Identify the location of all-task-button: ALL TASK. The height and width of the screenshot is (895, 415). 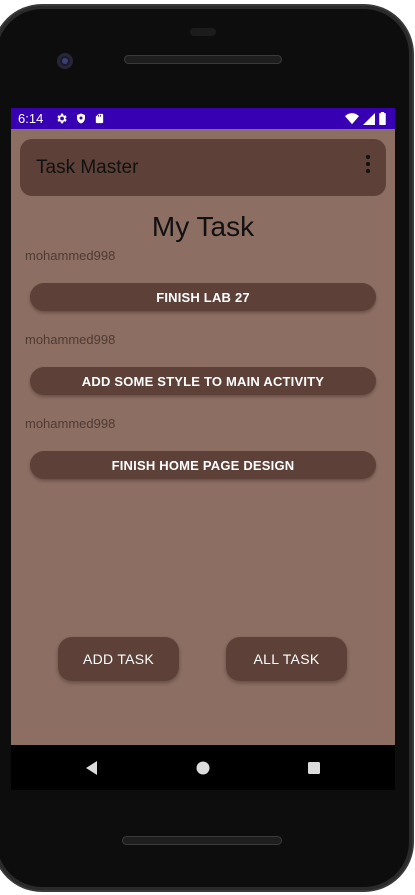
(286, 659).